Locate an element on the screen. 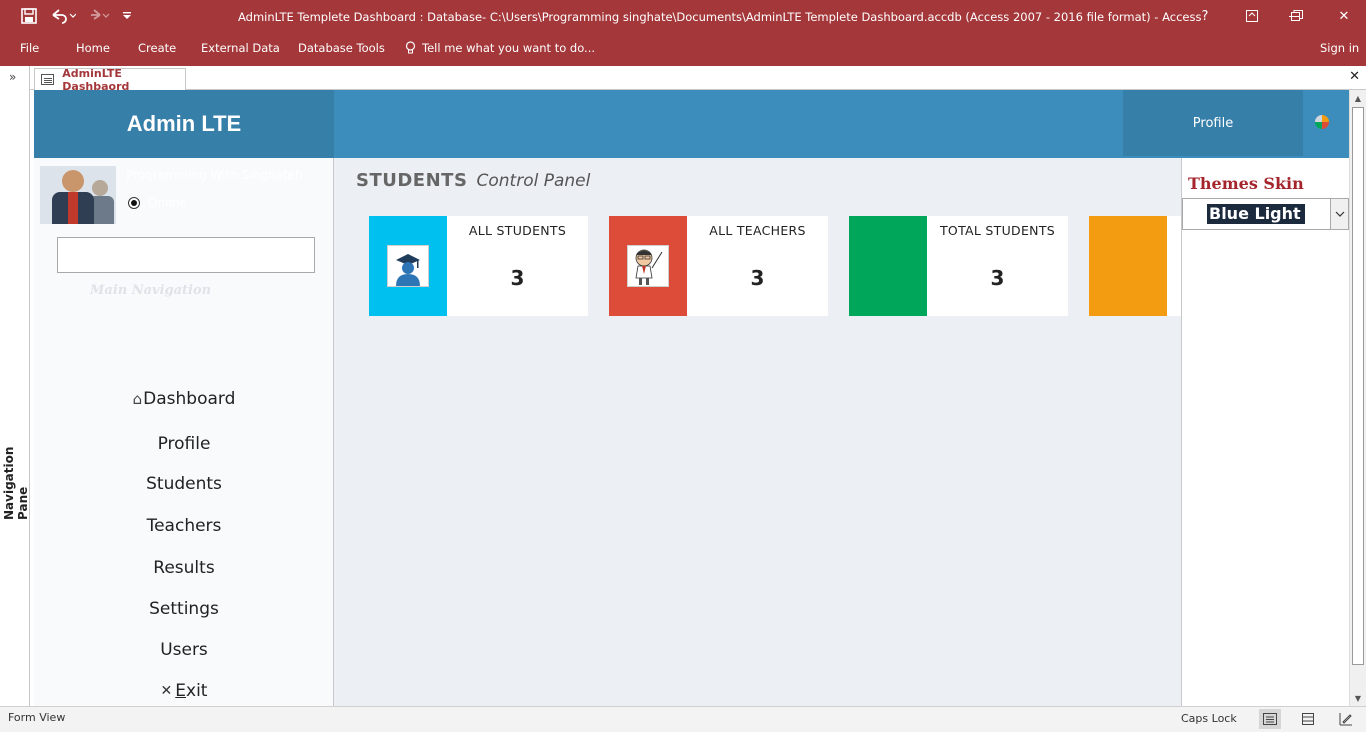 The image size is (1366, 732). close-document-icon: ✕ is located at coordinates (1354, 76).